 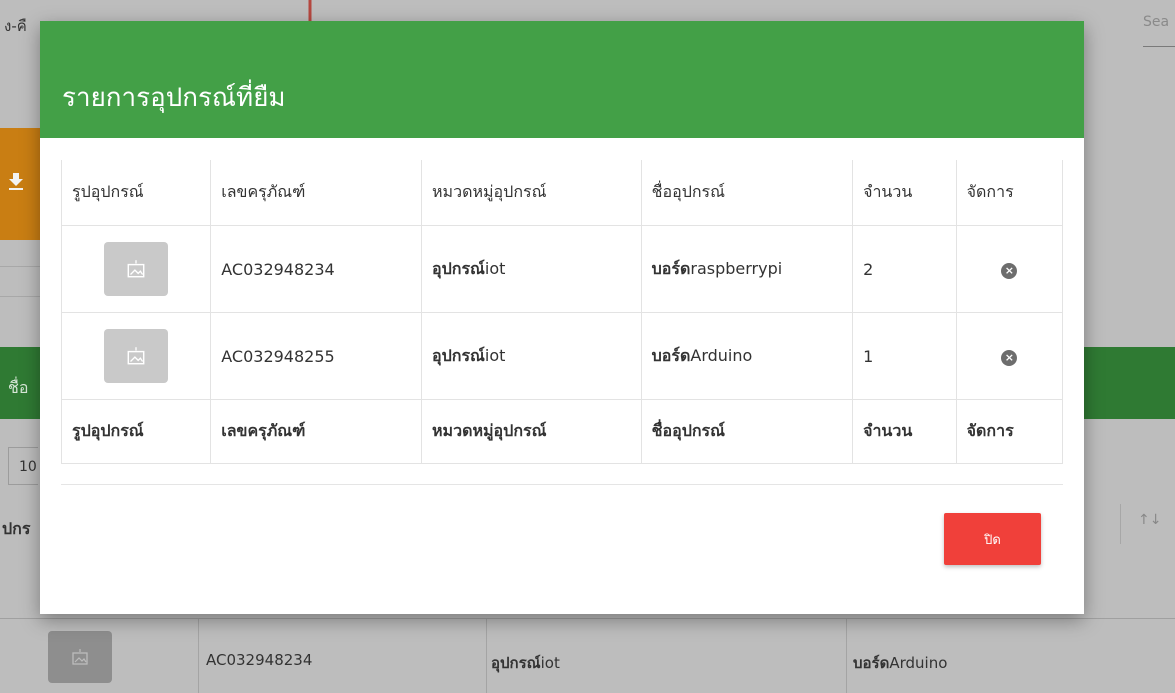 I want to click on col-header-category: หมวดหมู่อุปกรณ์, so click(x=531, y=193).